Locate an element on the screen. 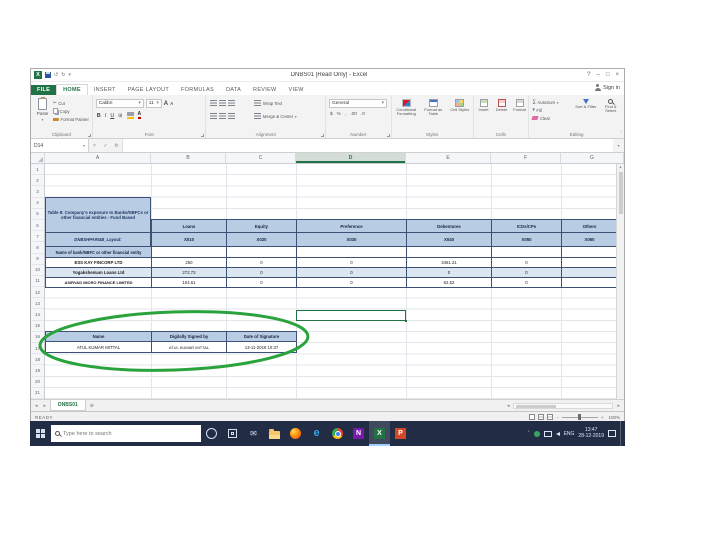  zoom-slider is located at coordinates (579, 417).